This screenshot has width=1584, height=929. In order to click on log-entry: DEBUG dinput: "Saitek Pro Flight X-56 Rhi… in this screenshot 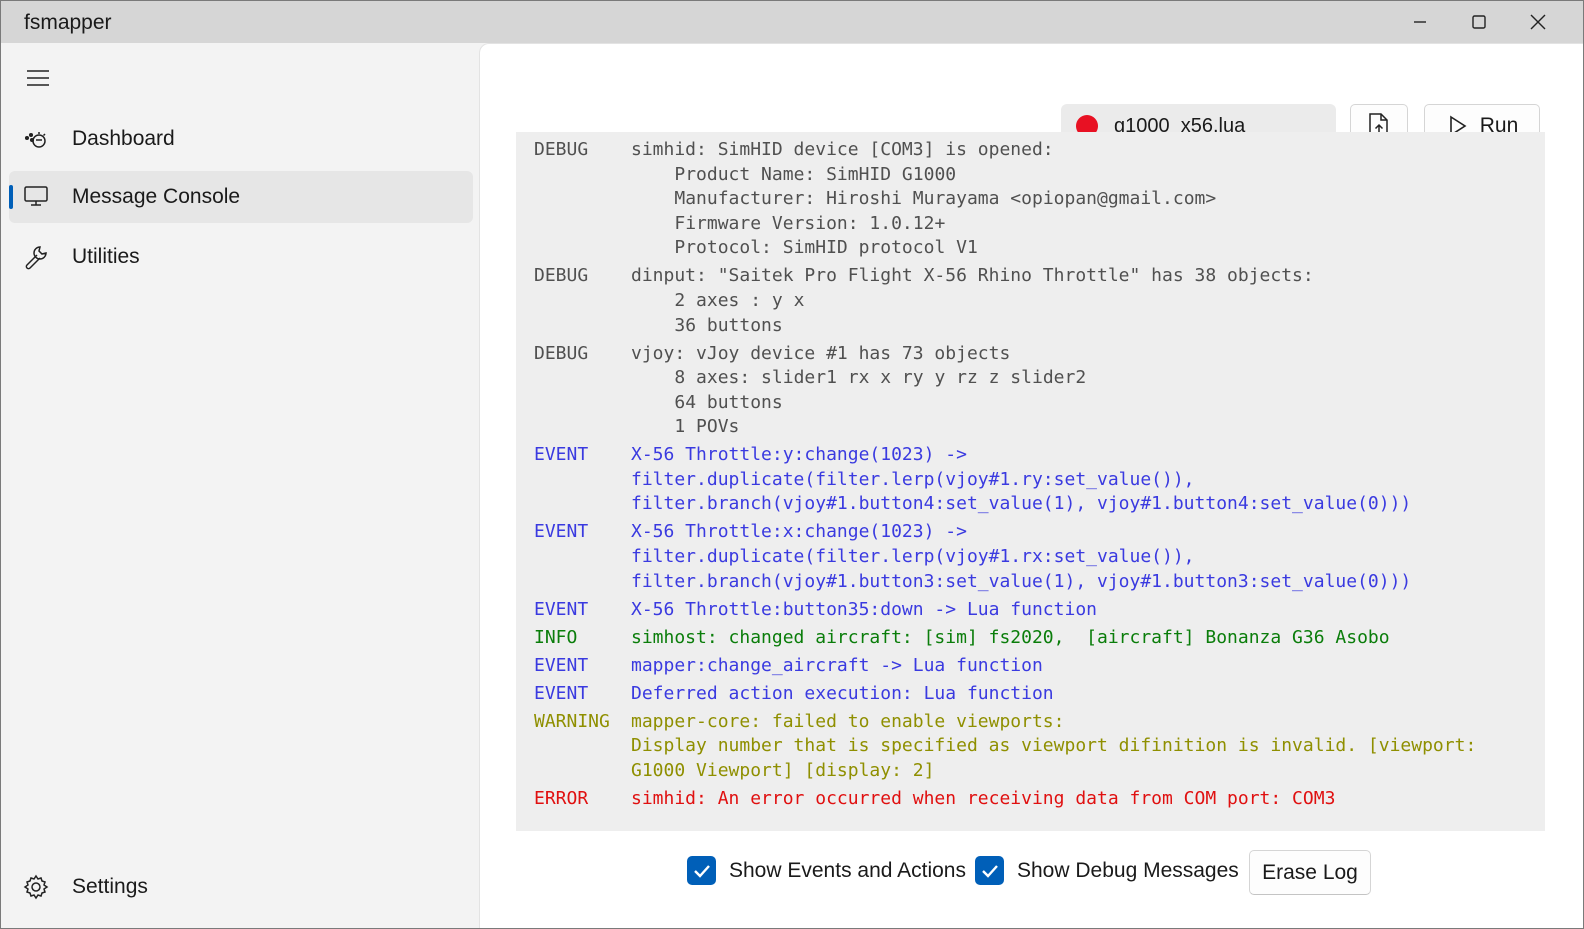, I will do `click(1030, 301)`.